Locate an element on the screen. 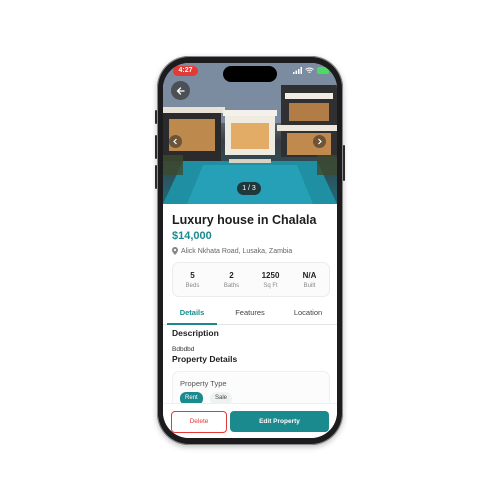 This screenshot has width=500, height=500. stat-built: N/A Built is located at coordinates (309, 279).